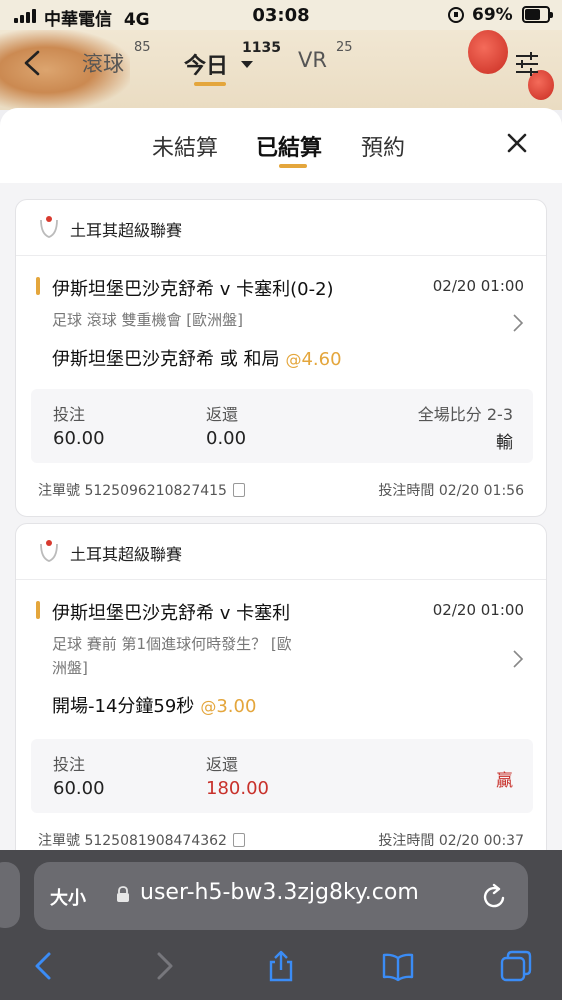 Image resolution: width=562 pixels, height=1000 pixels. What do you see at coordinates (289, 146) in the screenshot?
I see `tab-settled: 已結算` at bounding box center [289, 146].